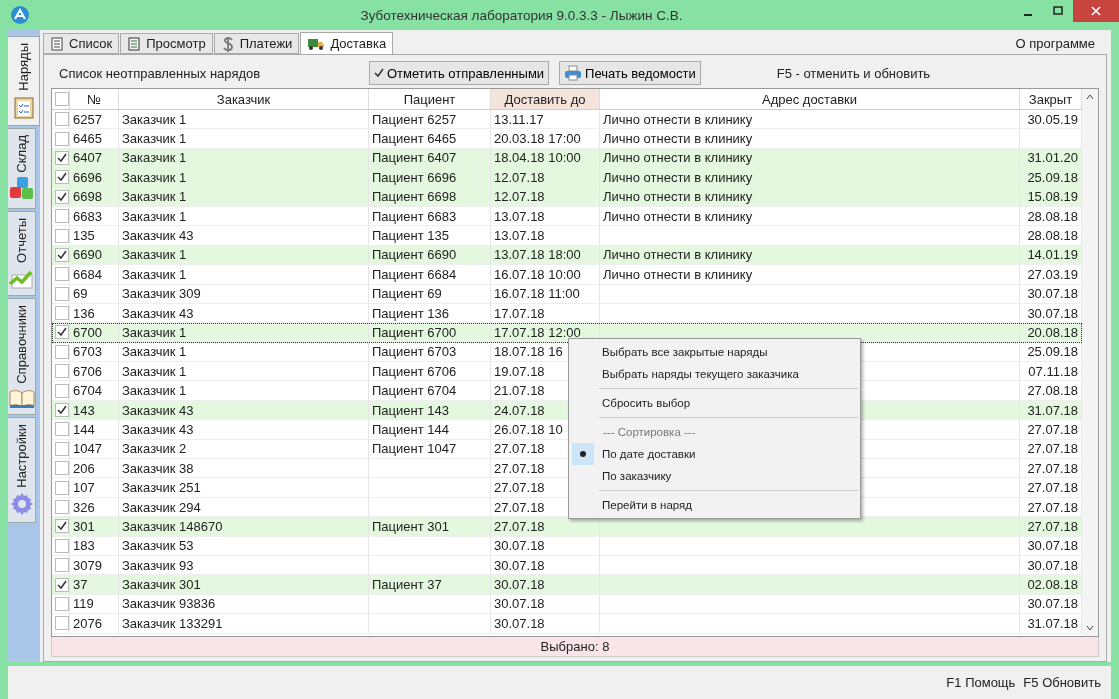  What do you see at coordinates (161, 294) in the screenshot?
I see `table-cell: Заказчик 309` at bounding box center [161, 294].